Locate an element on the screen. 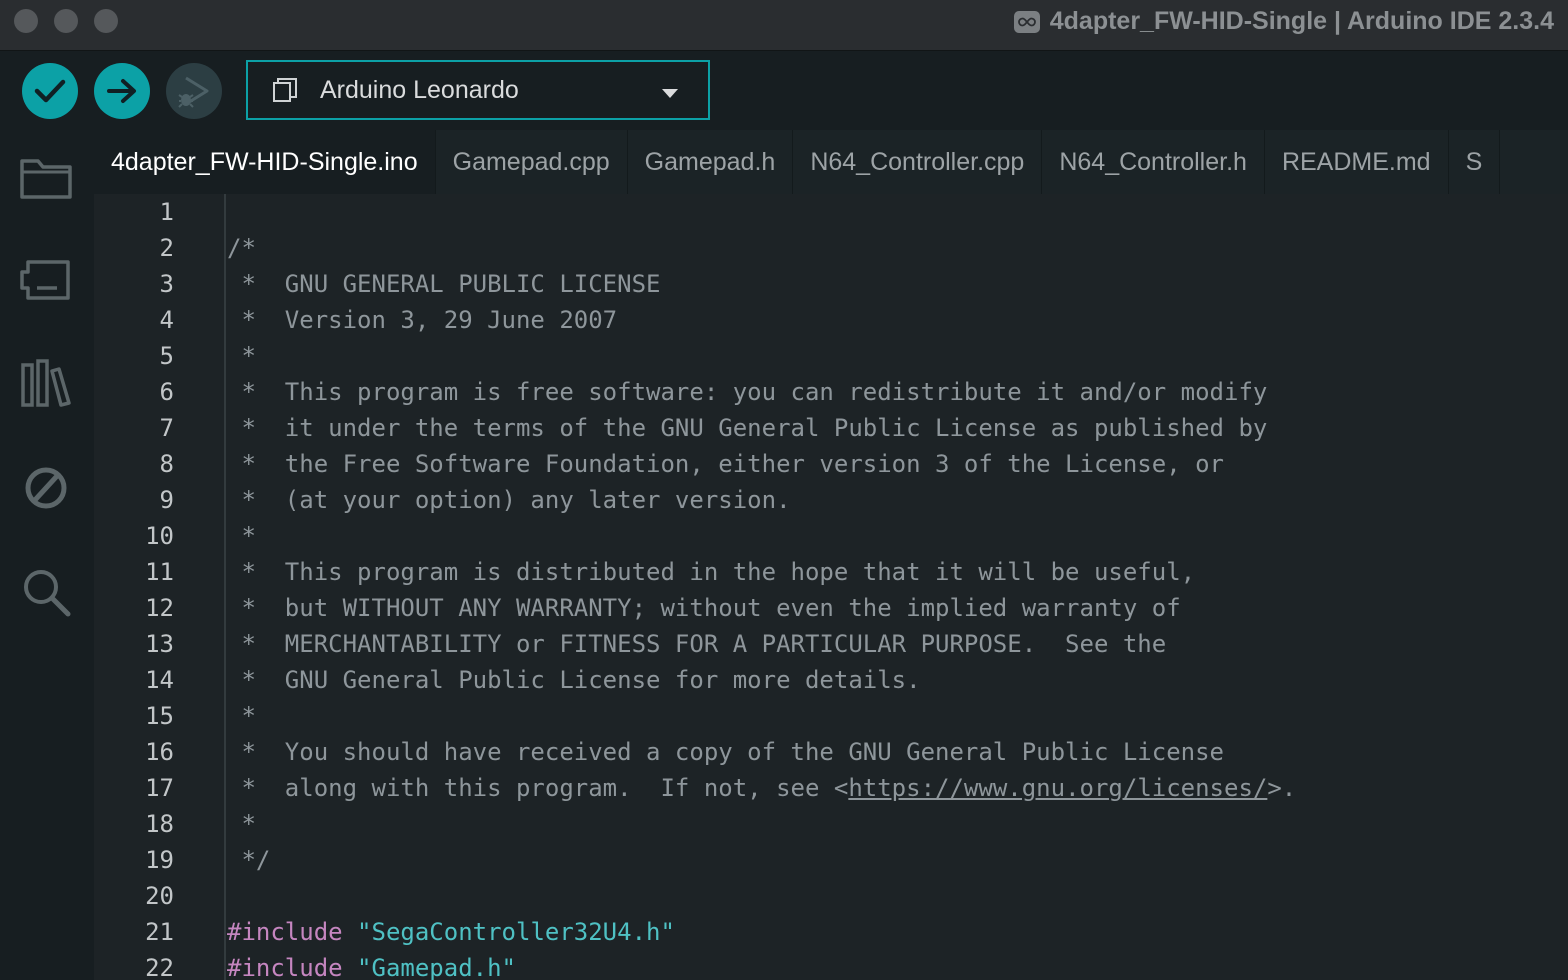 The height and width of the screenshot is (980, 1568). code-string: "Gamepad.h" is located at coordinates (436, 967).